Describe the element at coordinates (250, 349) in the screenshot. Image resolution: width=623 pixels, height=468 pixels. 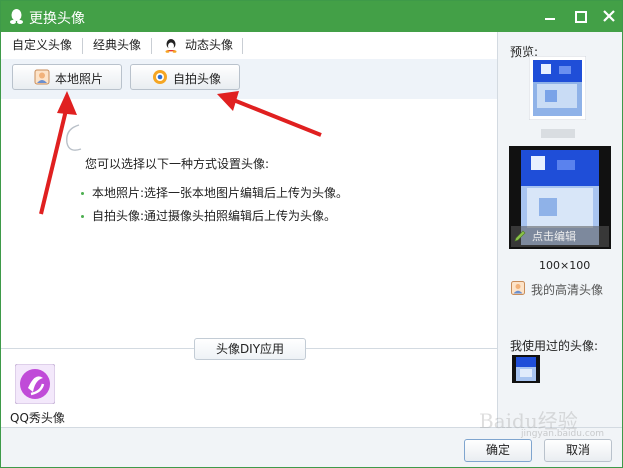
I see `avatar-diy-apps-header: 头像DIY应用` at that location.